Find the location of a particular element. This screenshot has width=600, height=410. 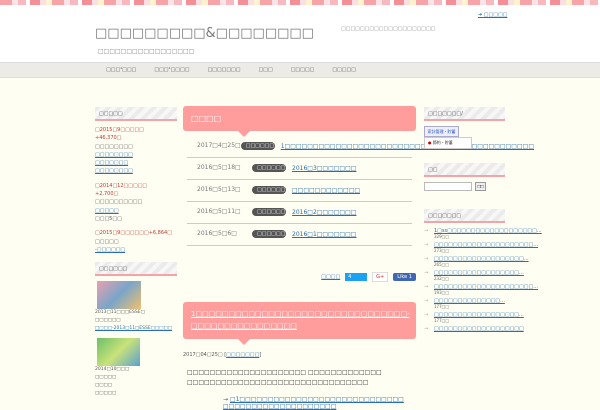

widget-title: □□ is located at coordinates (464, 170).